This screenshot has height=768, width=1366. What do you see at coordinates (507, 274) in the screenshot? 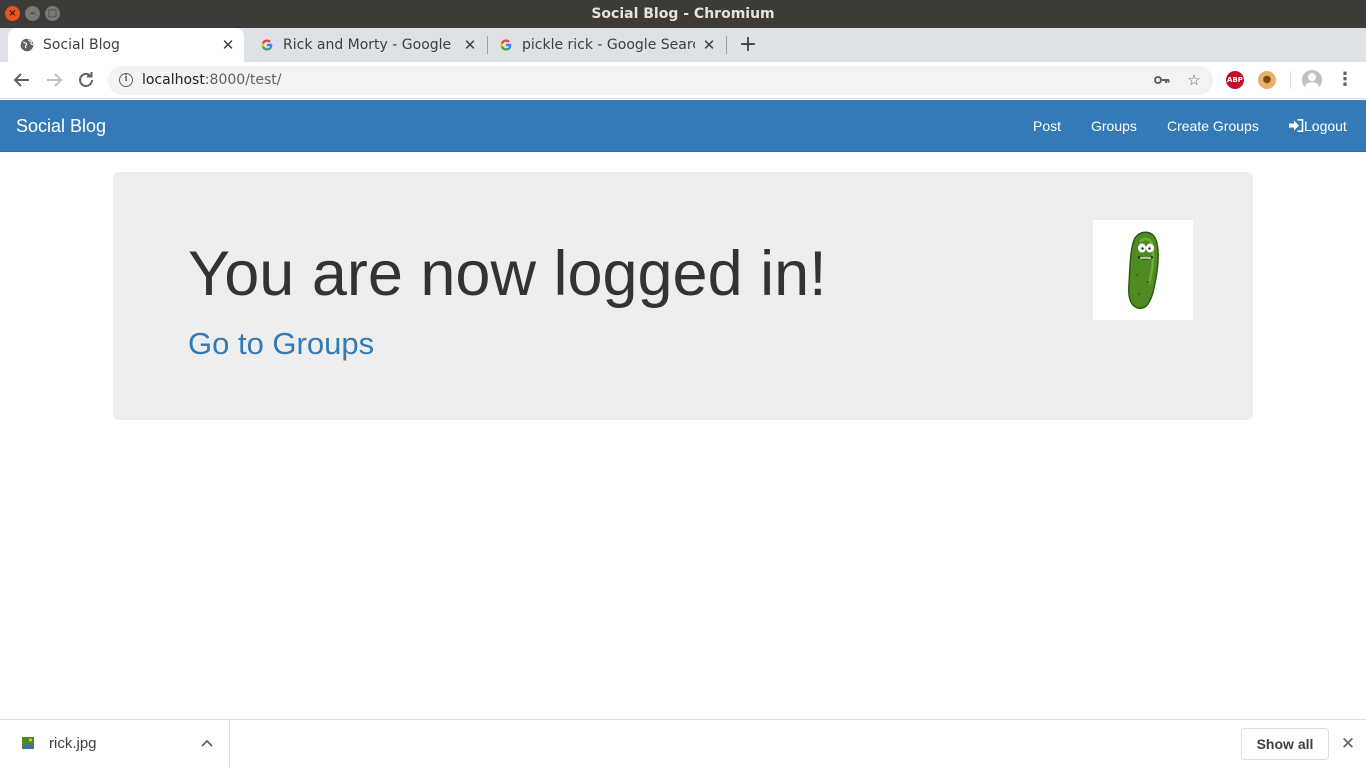
I see `page-heading: You are now logged in!` at bounding box center [507, 274].